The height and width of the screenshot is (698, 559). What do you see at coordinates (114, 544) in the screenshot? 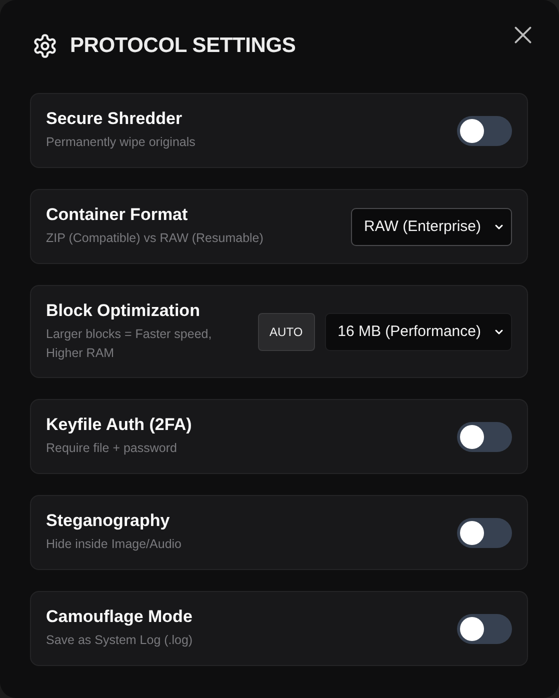
I see `setting-description: Hide inside Image/Audio` at bounding box center [114, 544].